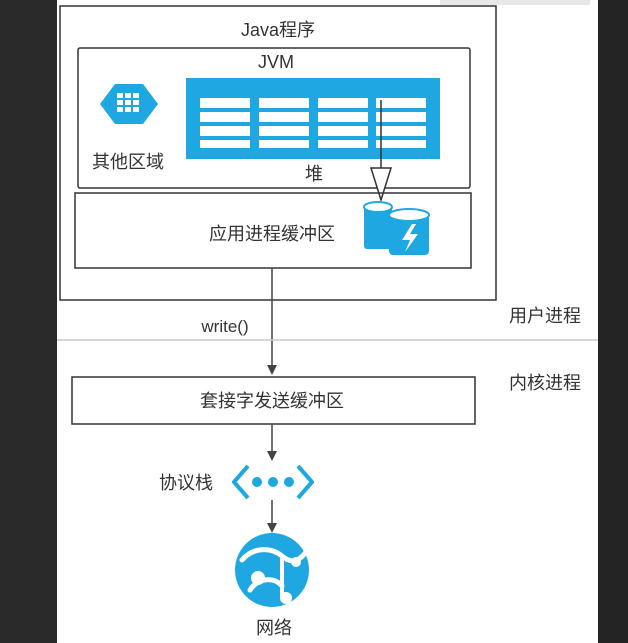 This screenshot has height=643, width=628. I want to click on ellipsis-chevrons-icon, so click(273, 482).